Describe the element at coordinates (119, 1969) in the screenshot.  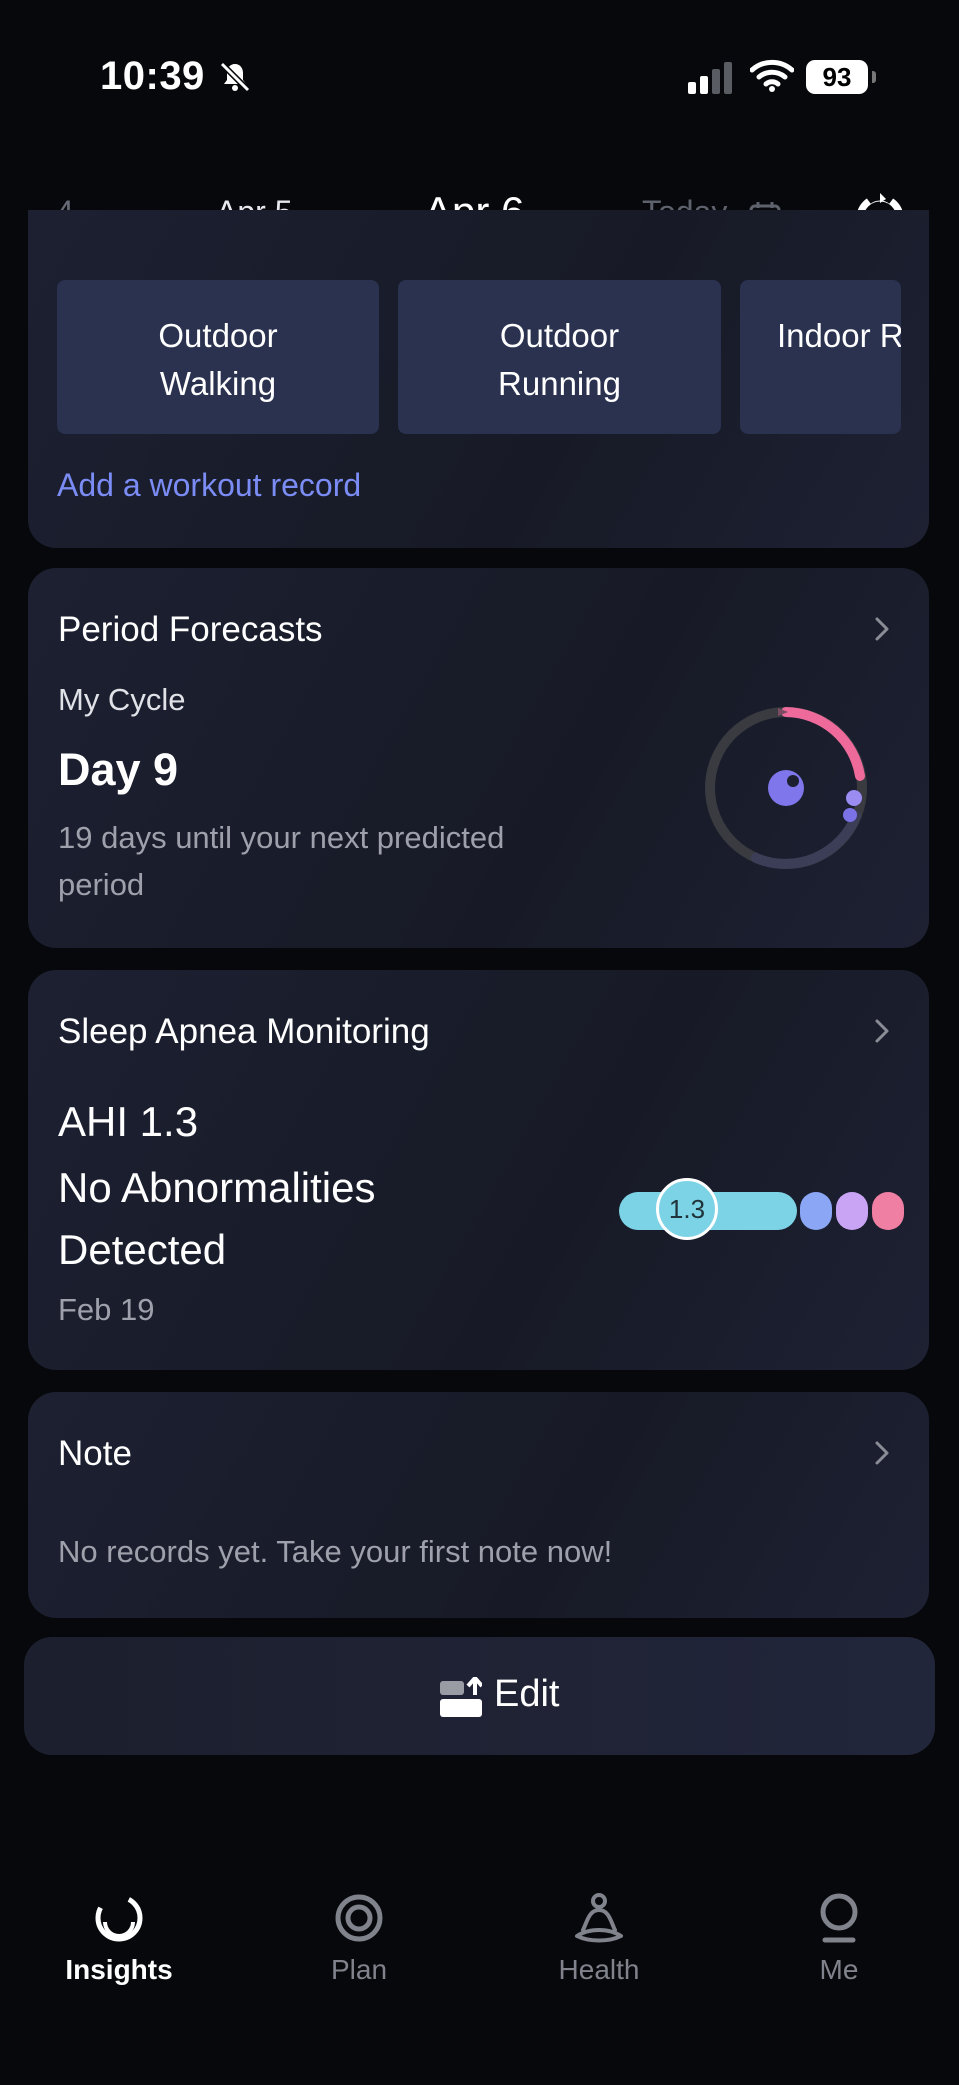
I see `tab-label: Insights` at that location.